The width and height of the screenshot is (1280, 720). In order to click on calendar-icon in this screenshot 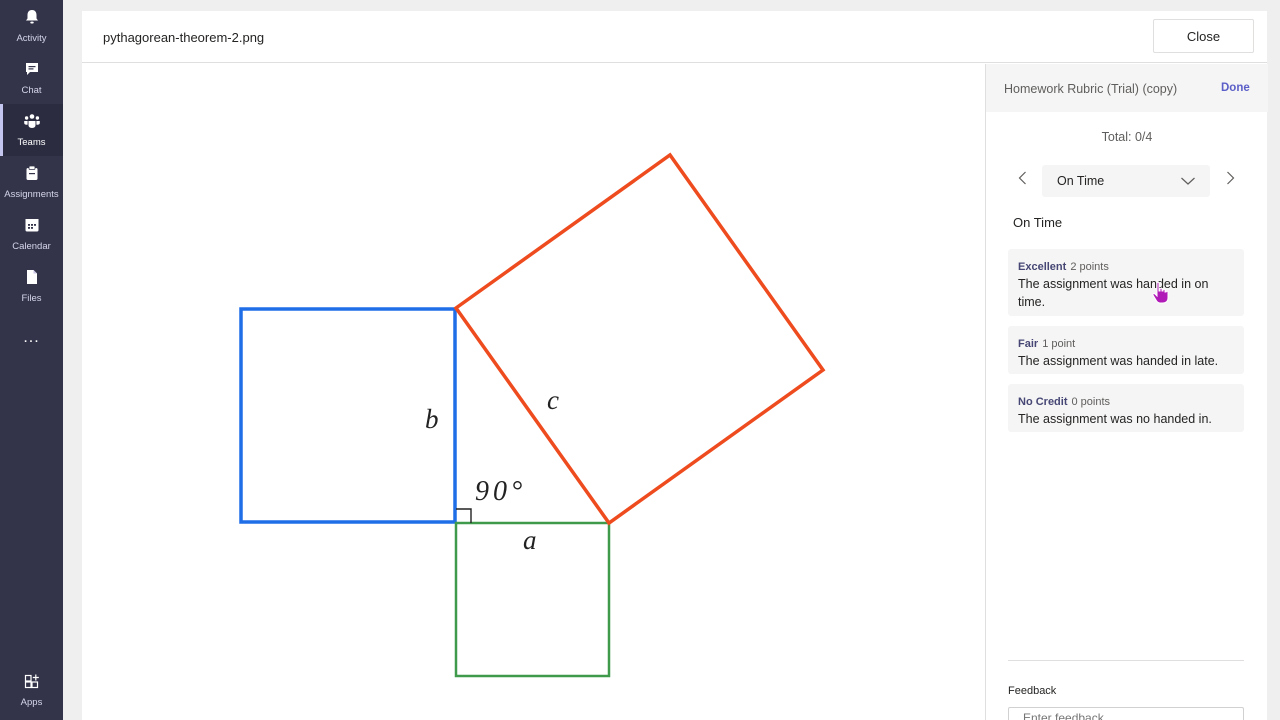, I will do `click(32, 227)`.